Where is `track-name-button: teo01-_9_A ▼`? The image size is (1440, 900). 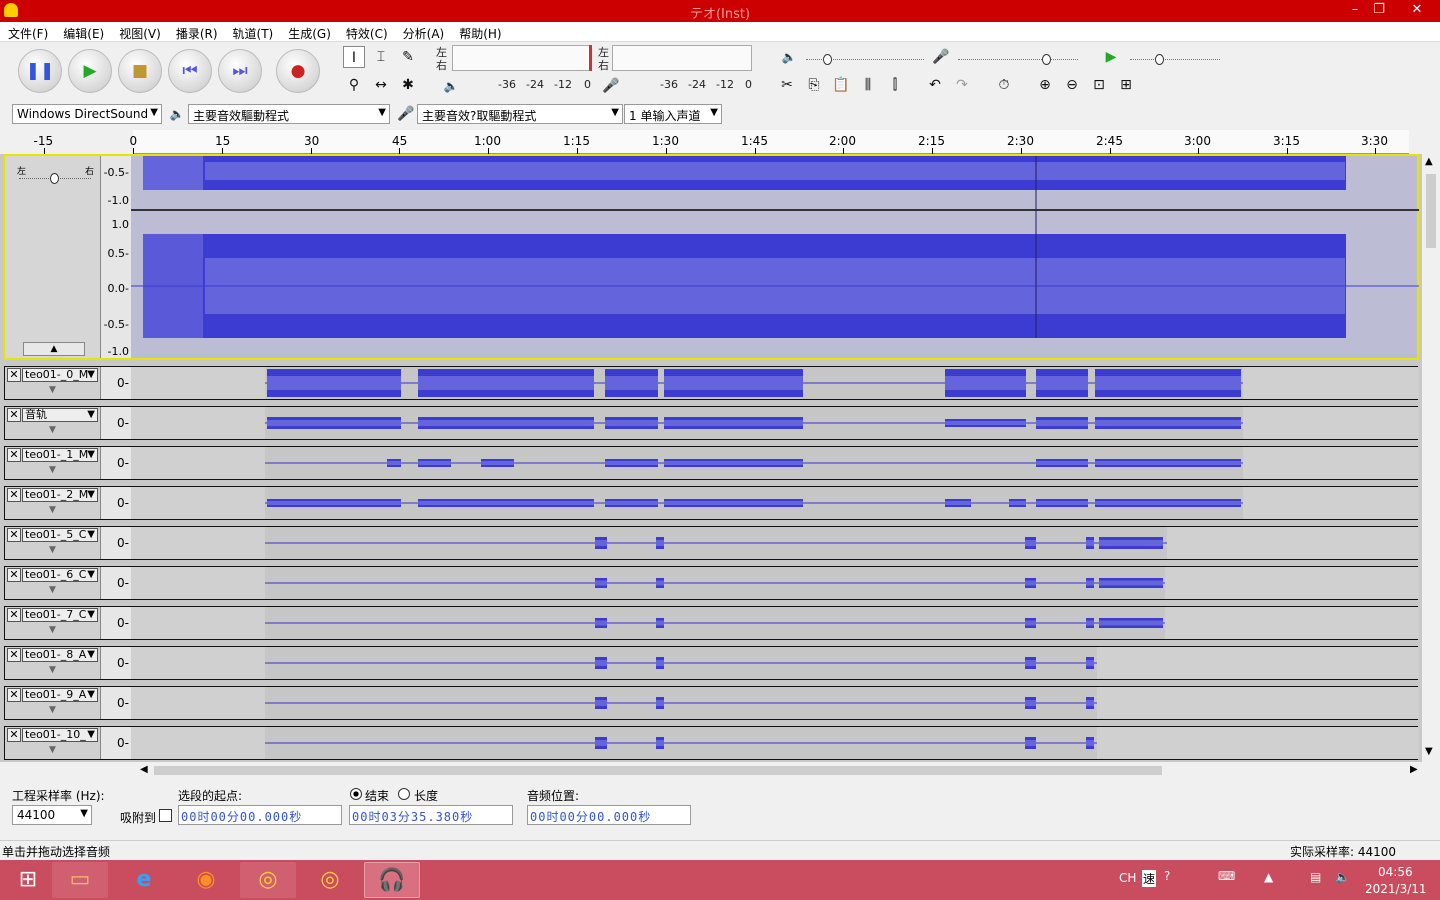
track-name-button: teo01-_9_A ▼ is located at coordinates (60, 695).